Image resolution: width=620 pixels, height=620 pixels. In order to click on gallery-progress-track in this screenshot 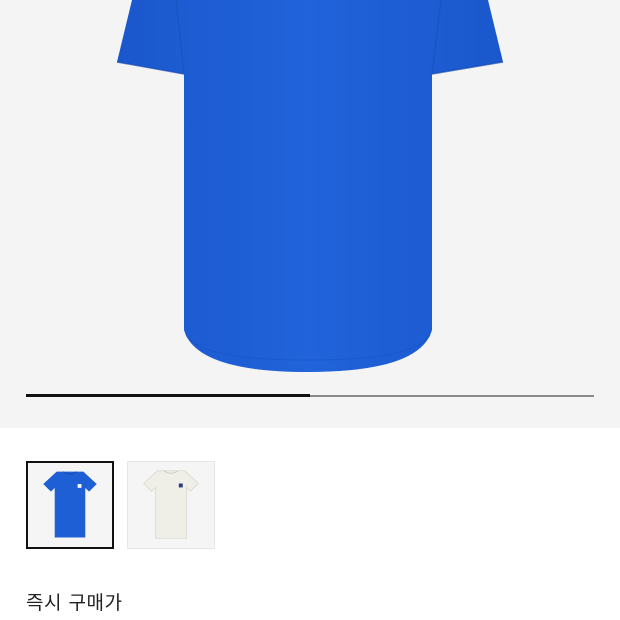, I will do `click(310, 395)`.